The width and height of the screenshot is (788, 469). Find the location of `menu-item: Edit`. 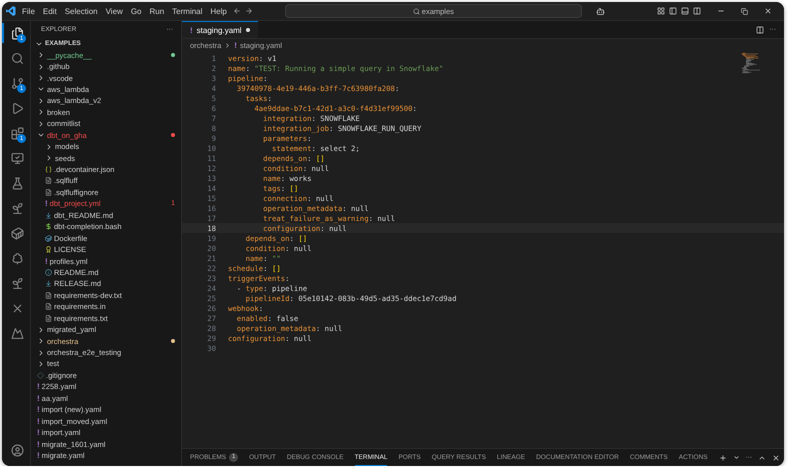

menu-item: Edit is located at coordinates (49, 11).